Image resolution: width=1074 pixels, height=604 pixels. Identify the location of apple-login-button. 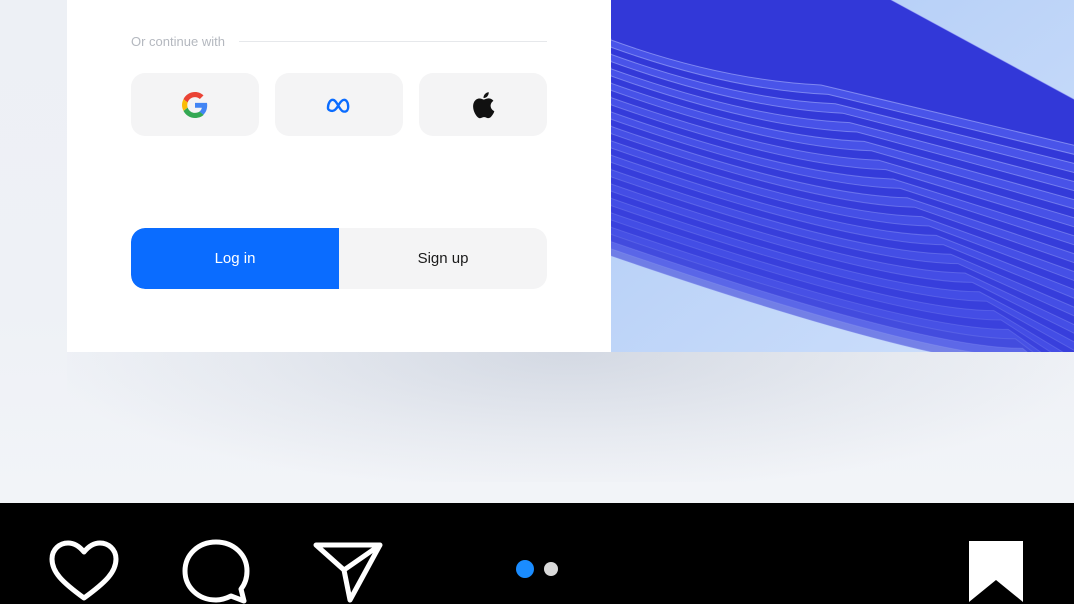
(483, 104).